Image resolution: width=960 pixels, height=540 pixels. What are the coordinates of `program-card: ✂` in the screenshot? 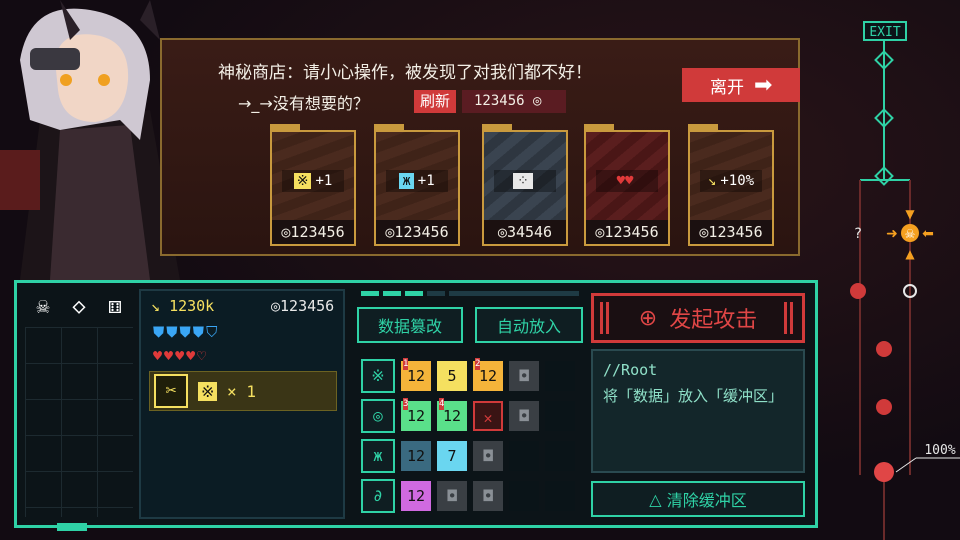 It's located at (171, 391).